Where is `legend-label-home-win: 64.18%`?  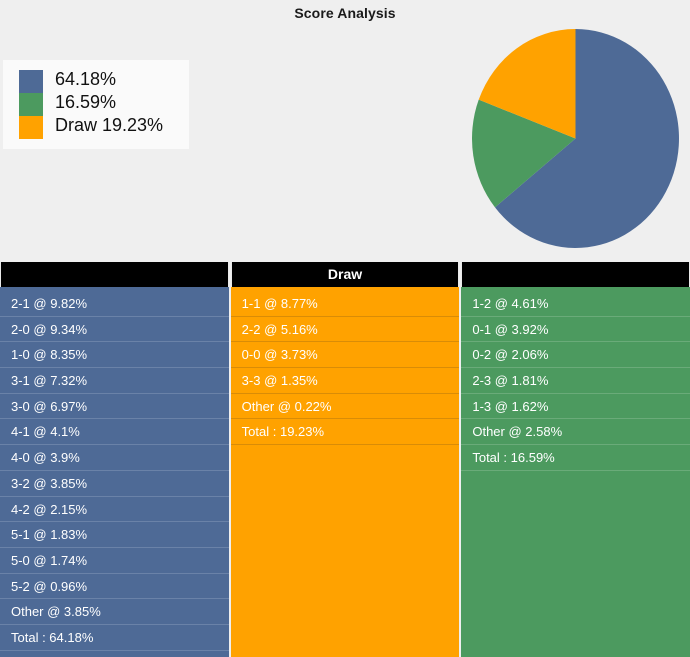 legend-label-home-win: 64.18% is located at coordinates (86, 79).